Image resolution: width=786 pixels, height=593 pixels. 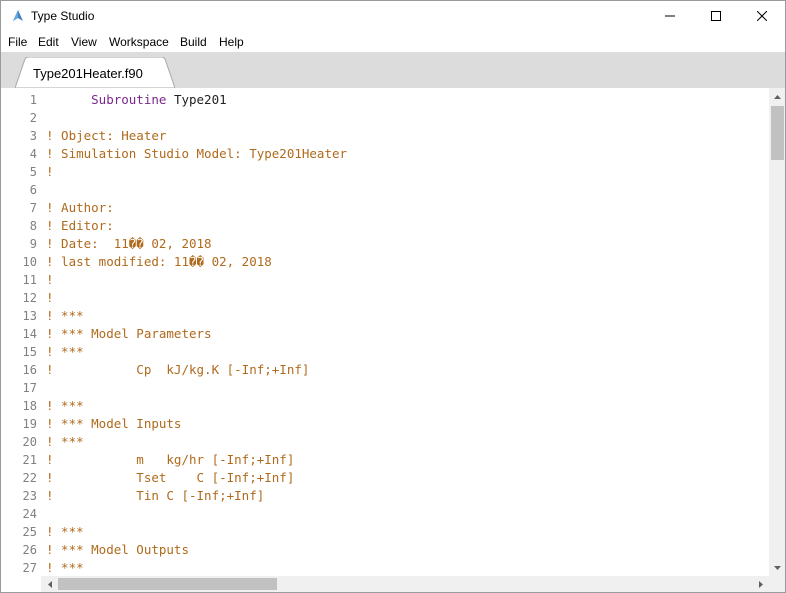 I want to click on scroll-down-arrow-icon, so click(x=777, y=567).